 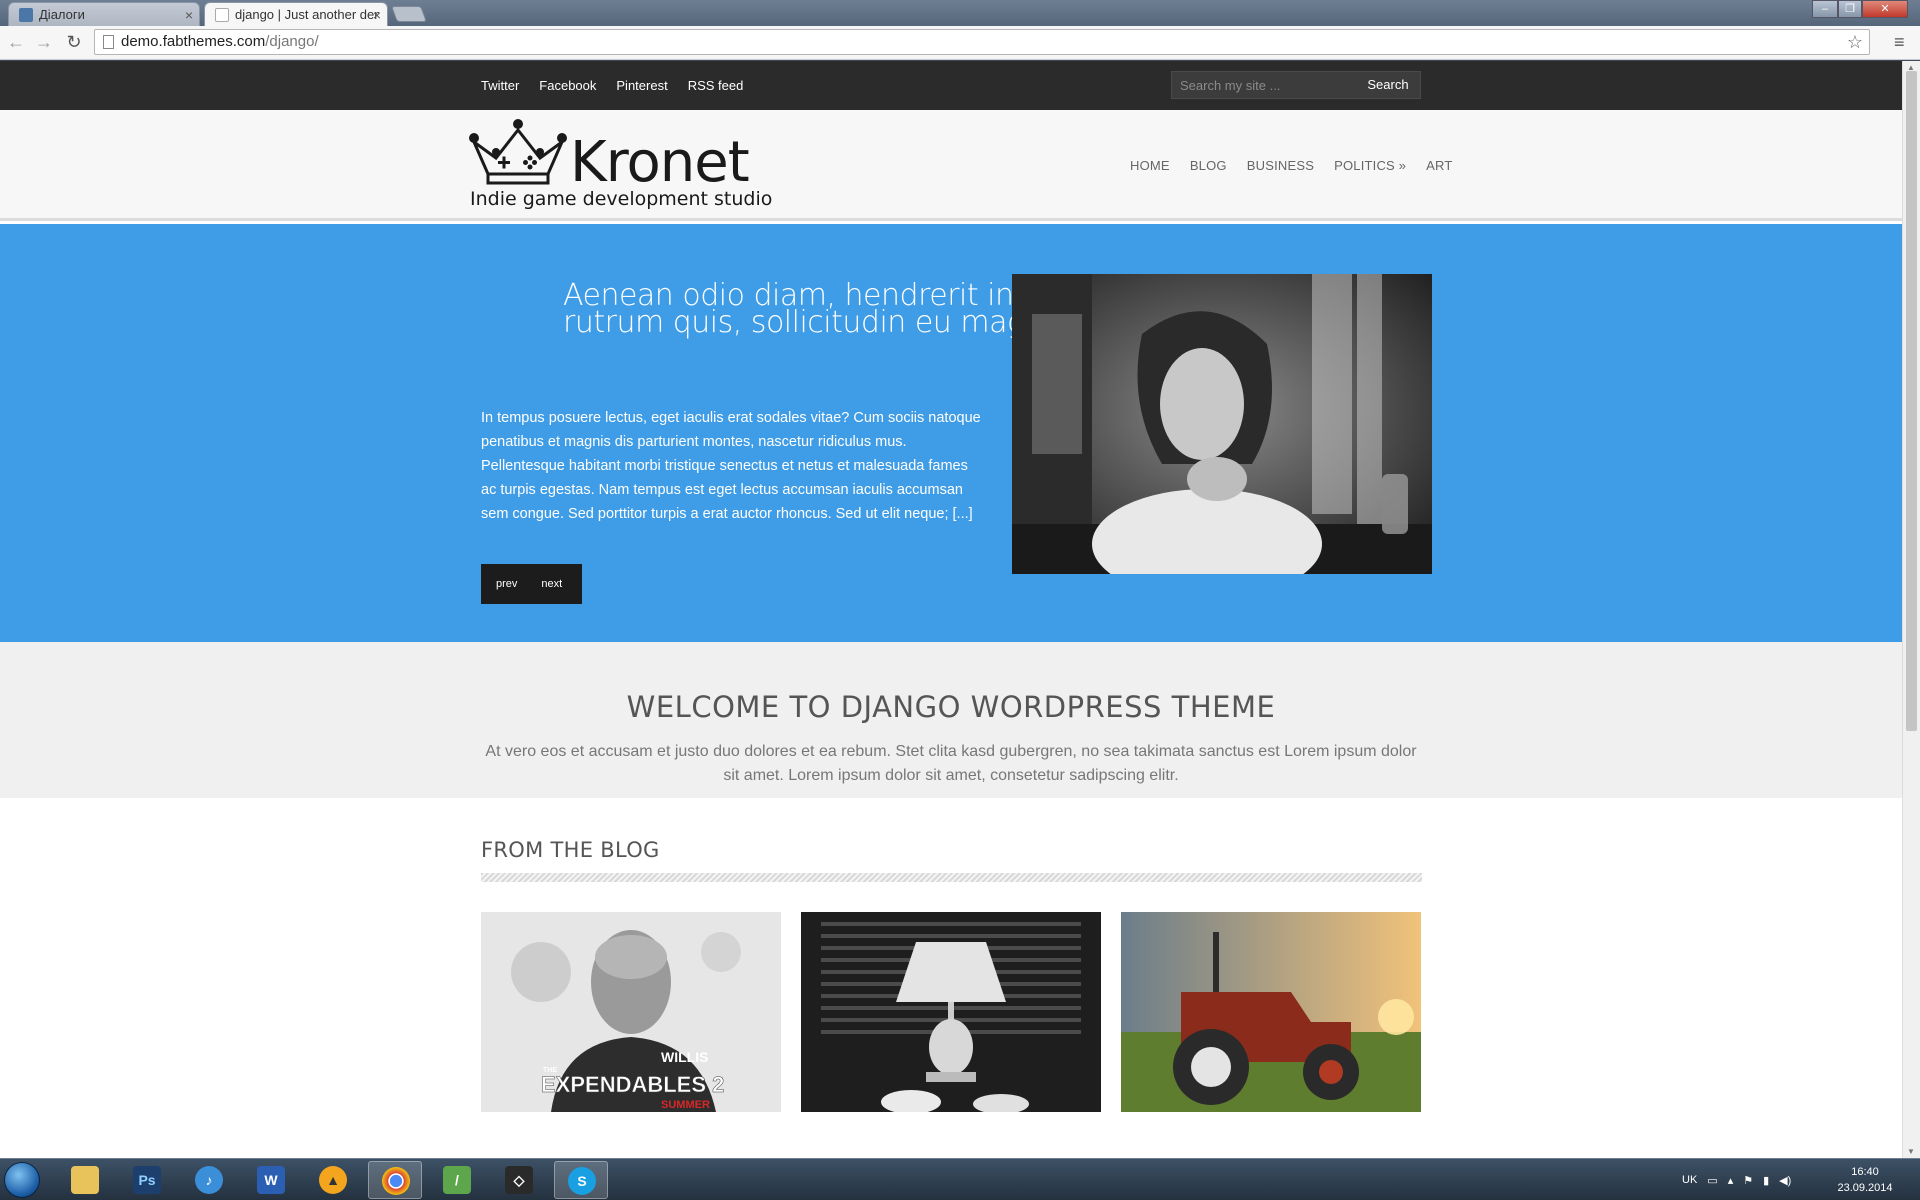 I want to click on url-text: demo.fabthemes.com/django/, so click(x=220, y=42).